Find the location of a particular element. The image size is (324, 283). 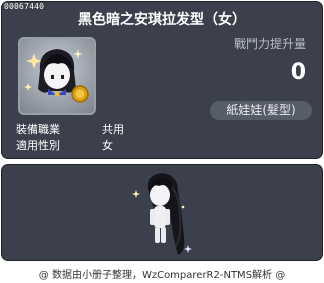

job-label: 裝備職業 is located at coordinates (38, 129).